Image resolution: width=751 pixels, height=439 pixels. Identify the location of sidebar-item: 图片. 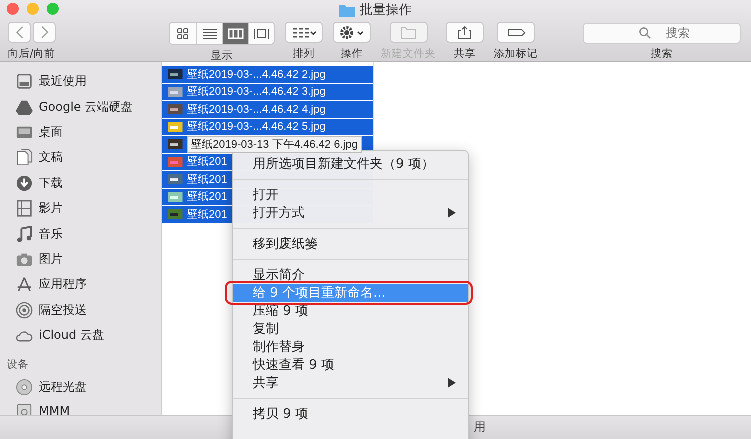
(80, 259).